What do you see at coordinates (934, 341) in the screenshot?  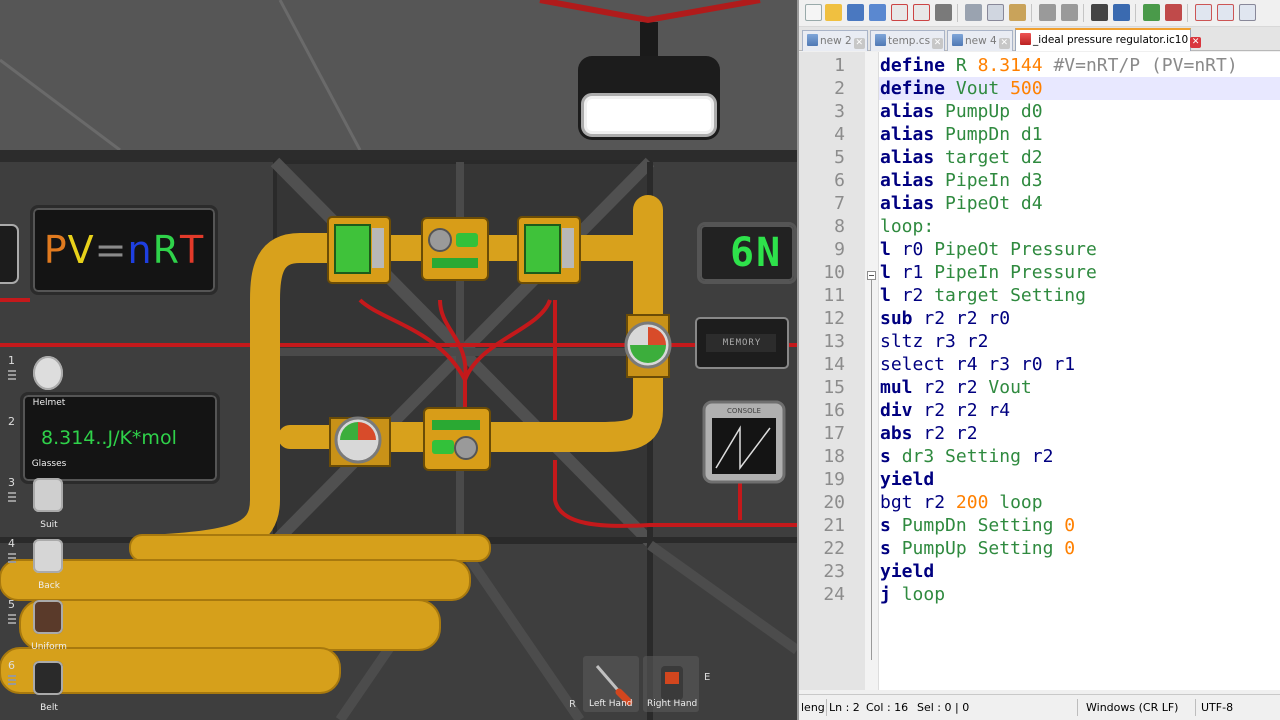 I see `code-line: sltz r3 r2` at bounding box center [934, 341].